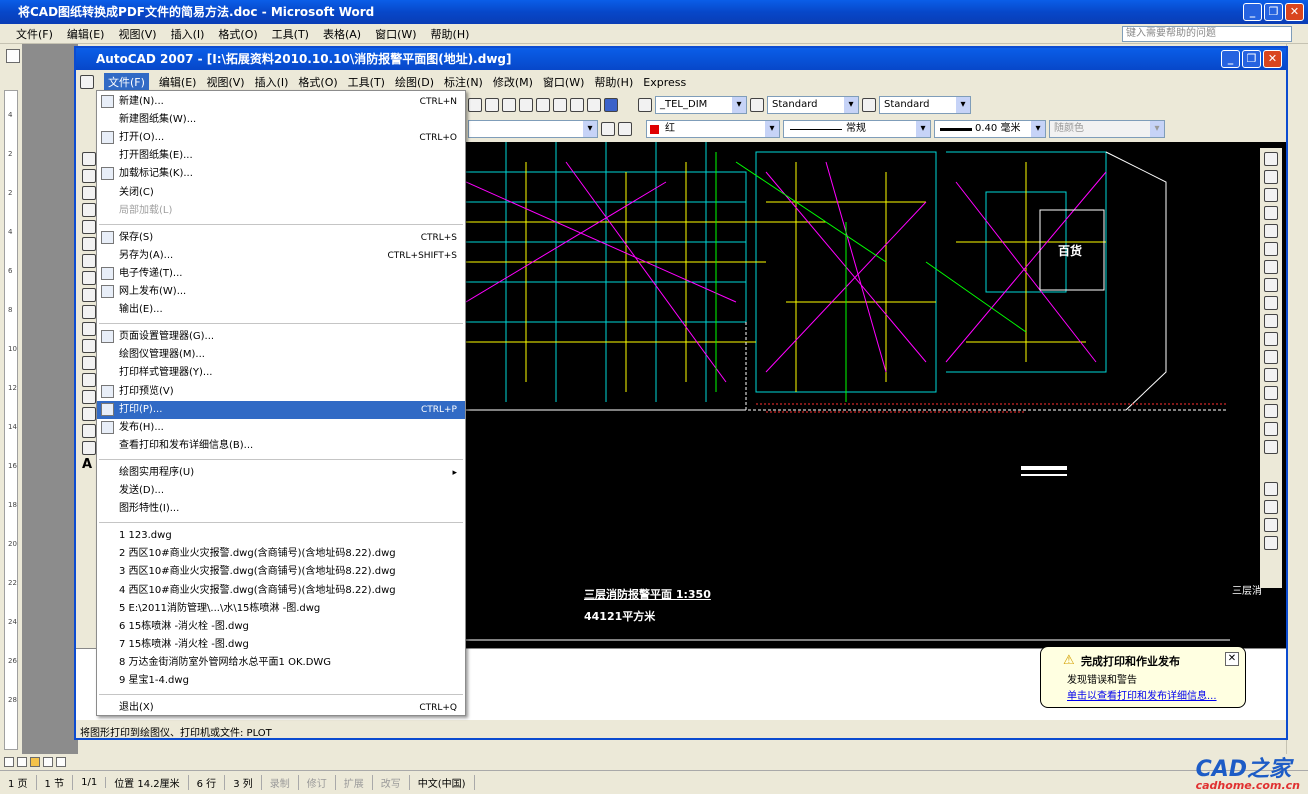  Describe the element at coordinates (188, 34) in the screenshot. I see `word-menu-item: 插入(I)` at that location.